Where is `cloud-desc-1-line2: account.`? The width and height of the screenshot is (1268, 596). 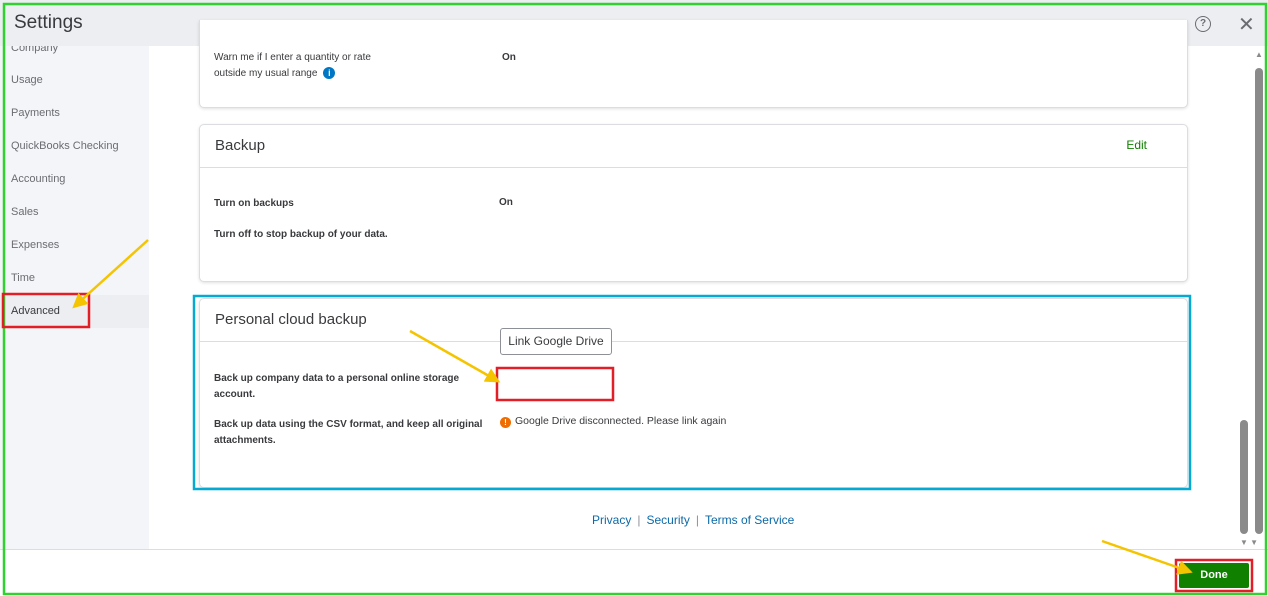 cloud-desc-1-line2: account. is located at coordinates (235, 394).